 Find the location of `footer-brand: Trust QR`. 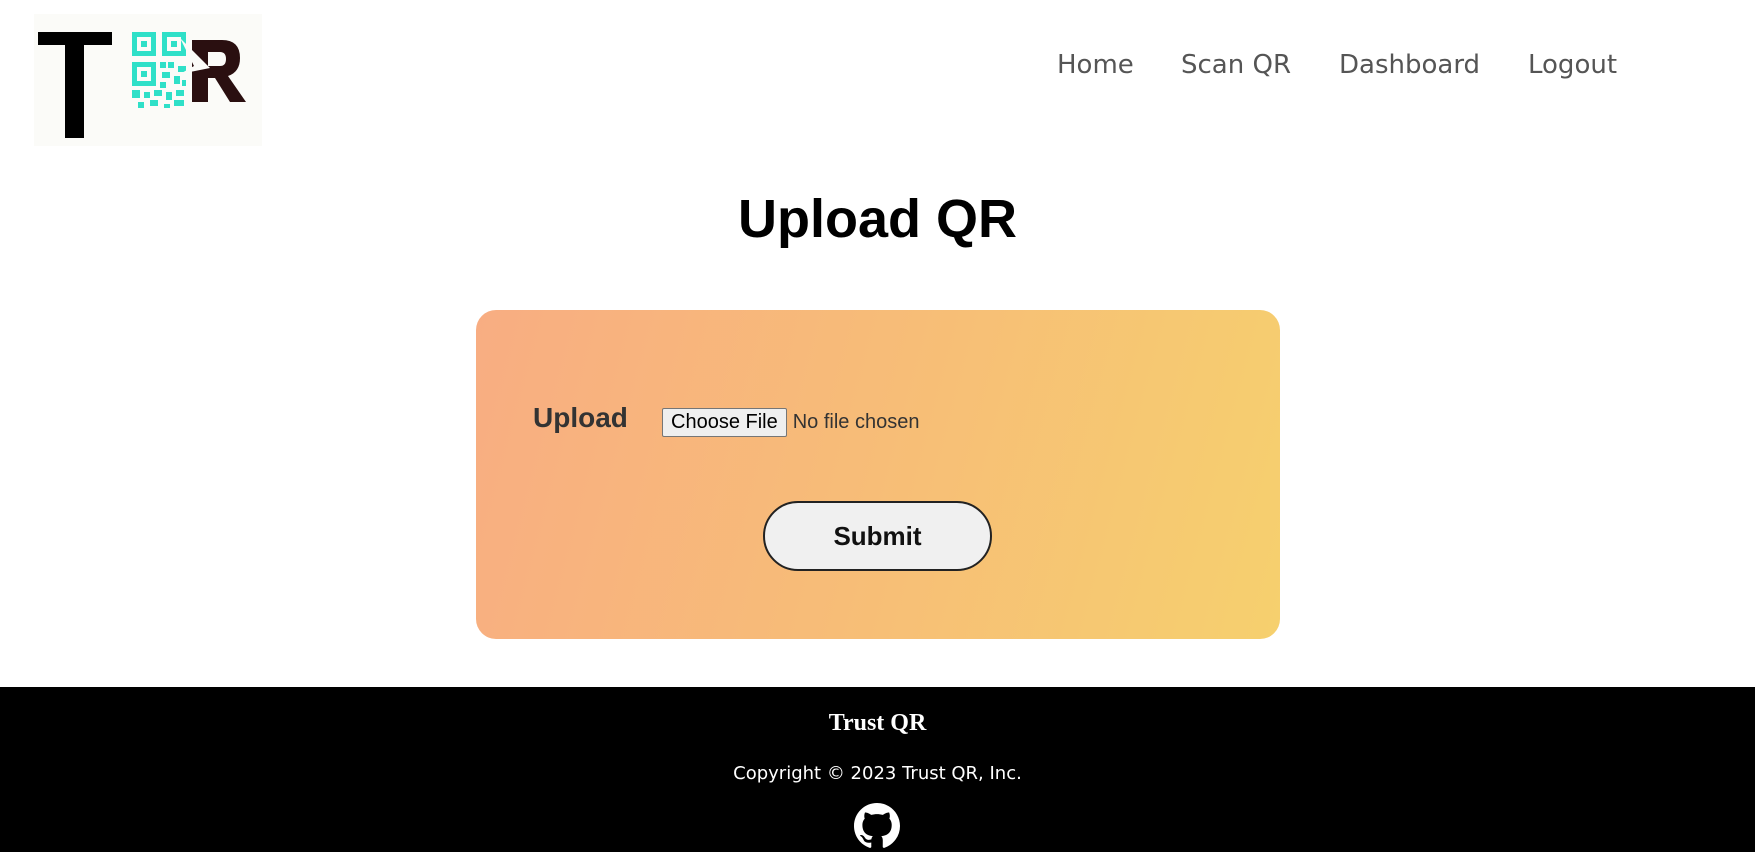

footer-brand: Trust QR is located at coordinates (877, 723).